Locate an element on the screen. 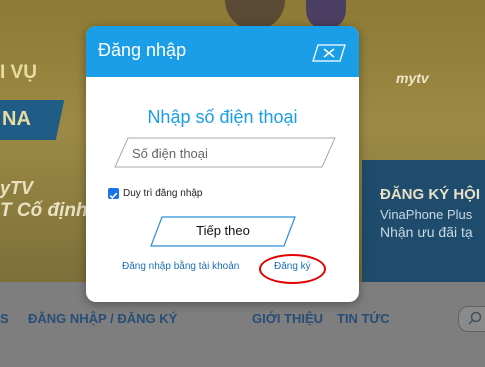 This screenshot has height=367, width=485. nav-item-news: TIN TỨC is located at coordinates (363, 318).